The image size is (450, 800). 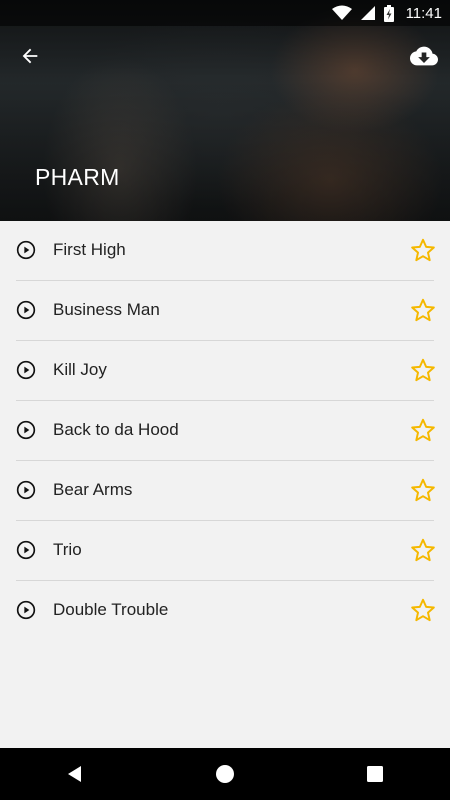 What do you see at coordinates (226, 610) in the screenshot?
I see `list-item: Double Trouble` at bounding box center [226, 610].